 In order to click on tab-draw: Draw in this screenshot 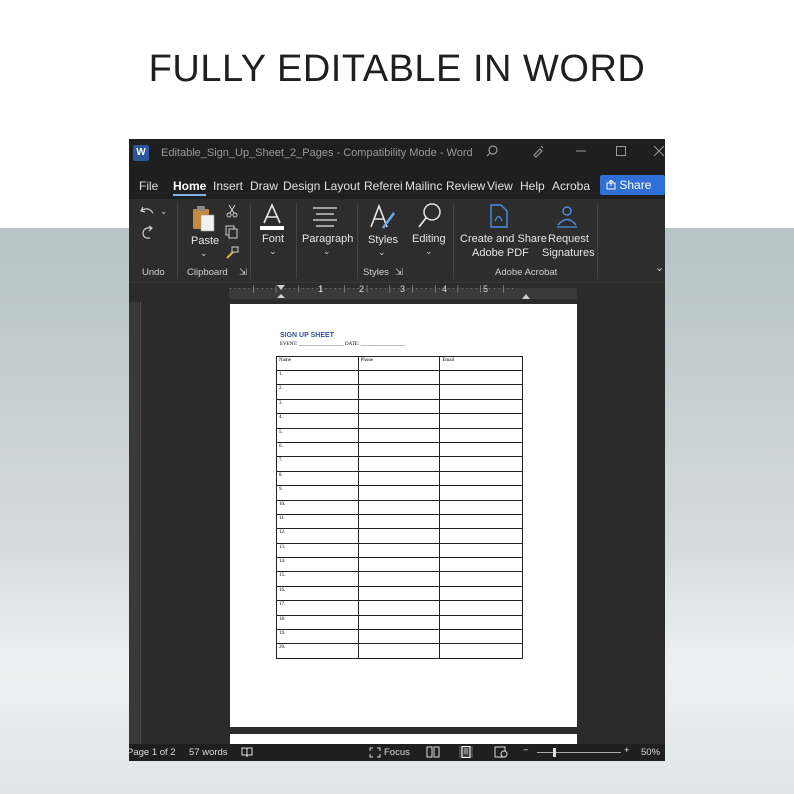, I will do `click(264, 186)`.